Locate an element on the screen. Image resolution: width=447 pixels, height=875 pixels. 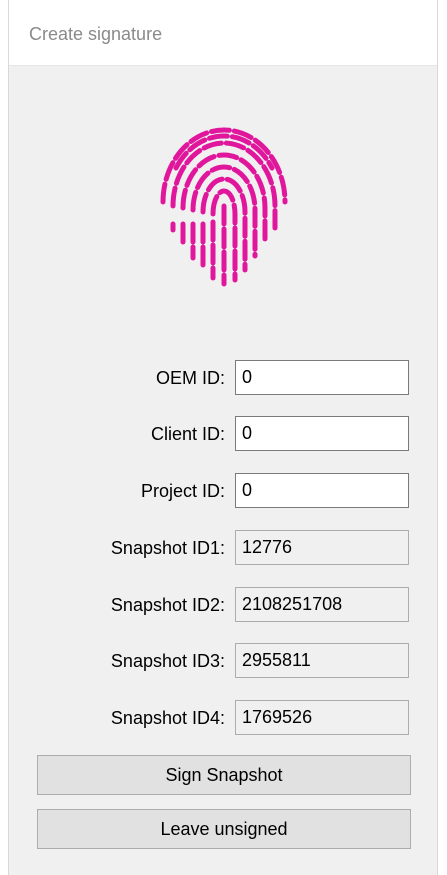
fingerprint-icon is located at coordinates (224, 207).